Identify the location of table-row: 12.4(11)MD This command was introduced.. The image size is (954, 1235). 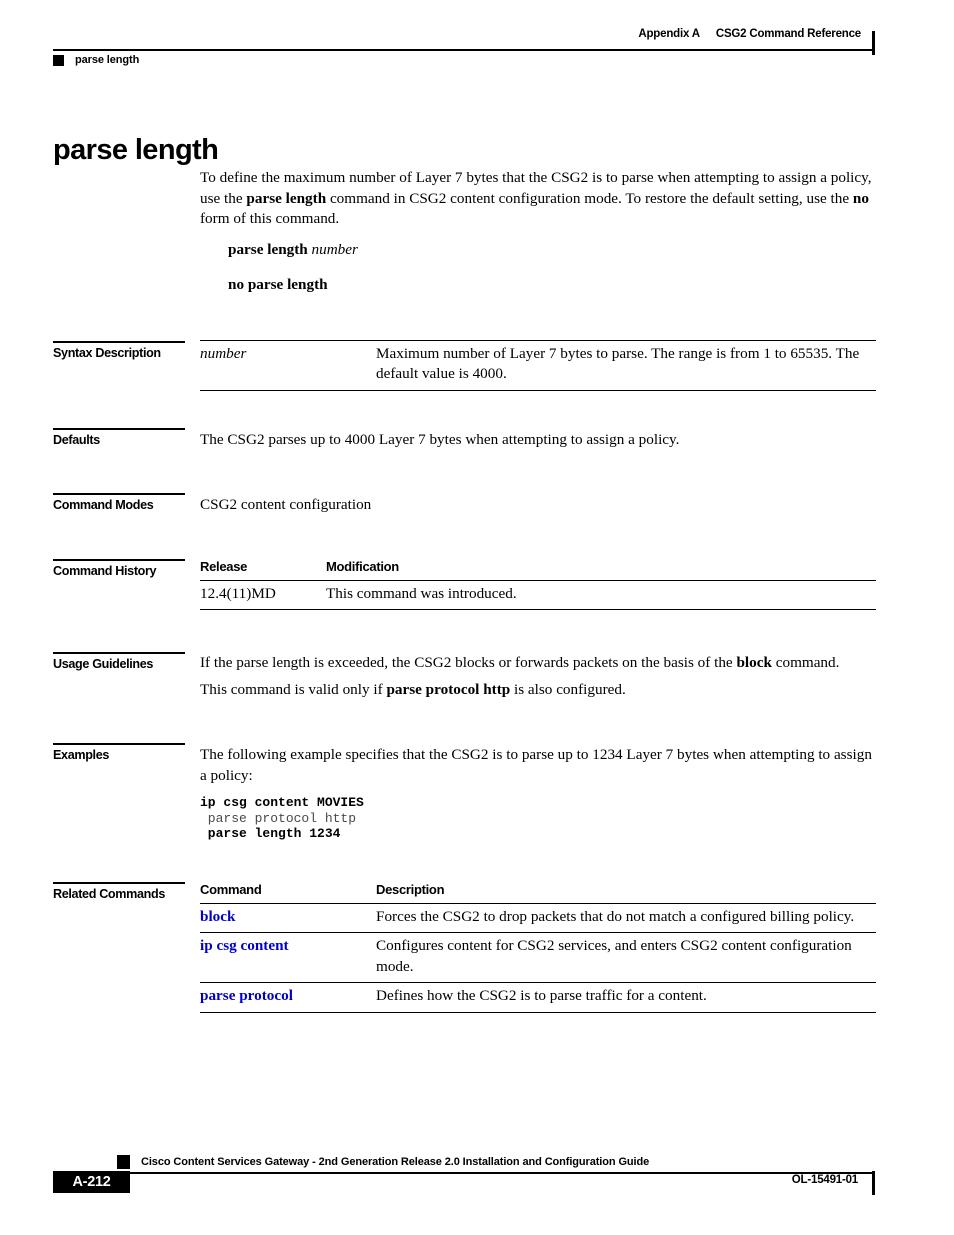
(538, 595).